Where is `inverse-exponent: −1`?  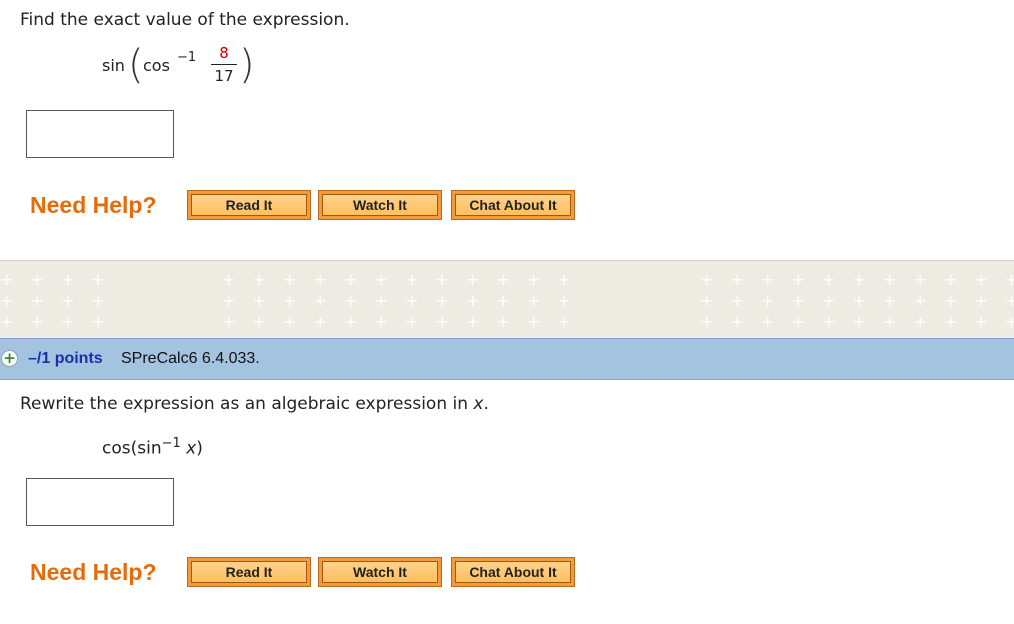 inverse-exponent: −1 is located at coordinates (187, 57).